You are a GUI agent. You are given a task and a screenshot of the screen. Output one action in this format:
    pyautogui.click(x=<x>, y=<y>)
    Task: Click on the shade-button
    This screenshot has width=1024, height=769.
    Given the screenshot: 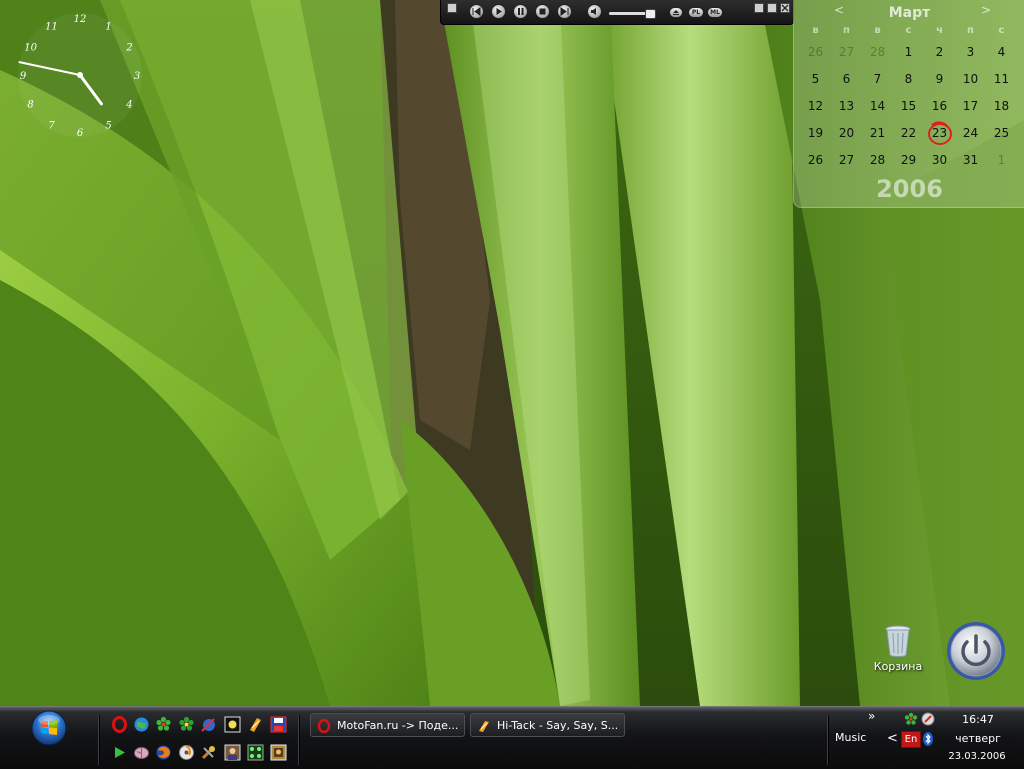 What is the action you would take?
    pyautogui.click(x=772, y=8)
    